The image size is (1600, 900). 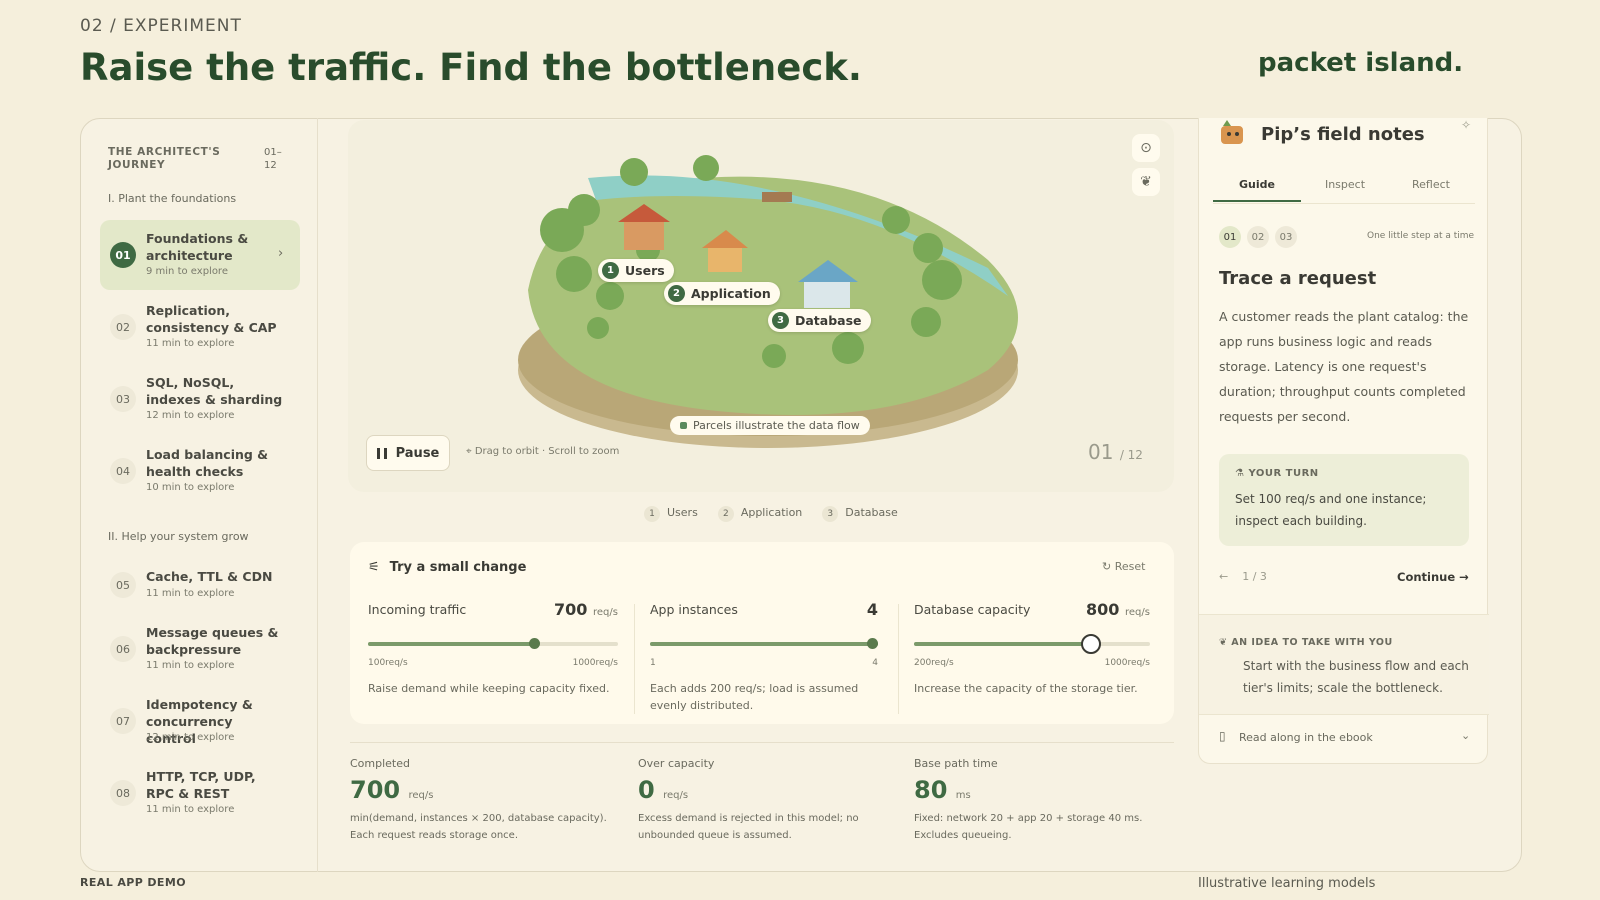 I want to click on arrow-left-icon: ←, so click(x=1223, y=576).